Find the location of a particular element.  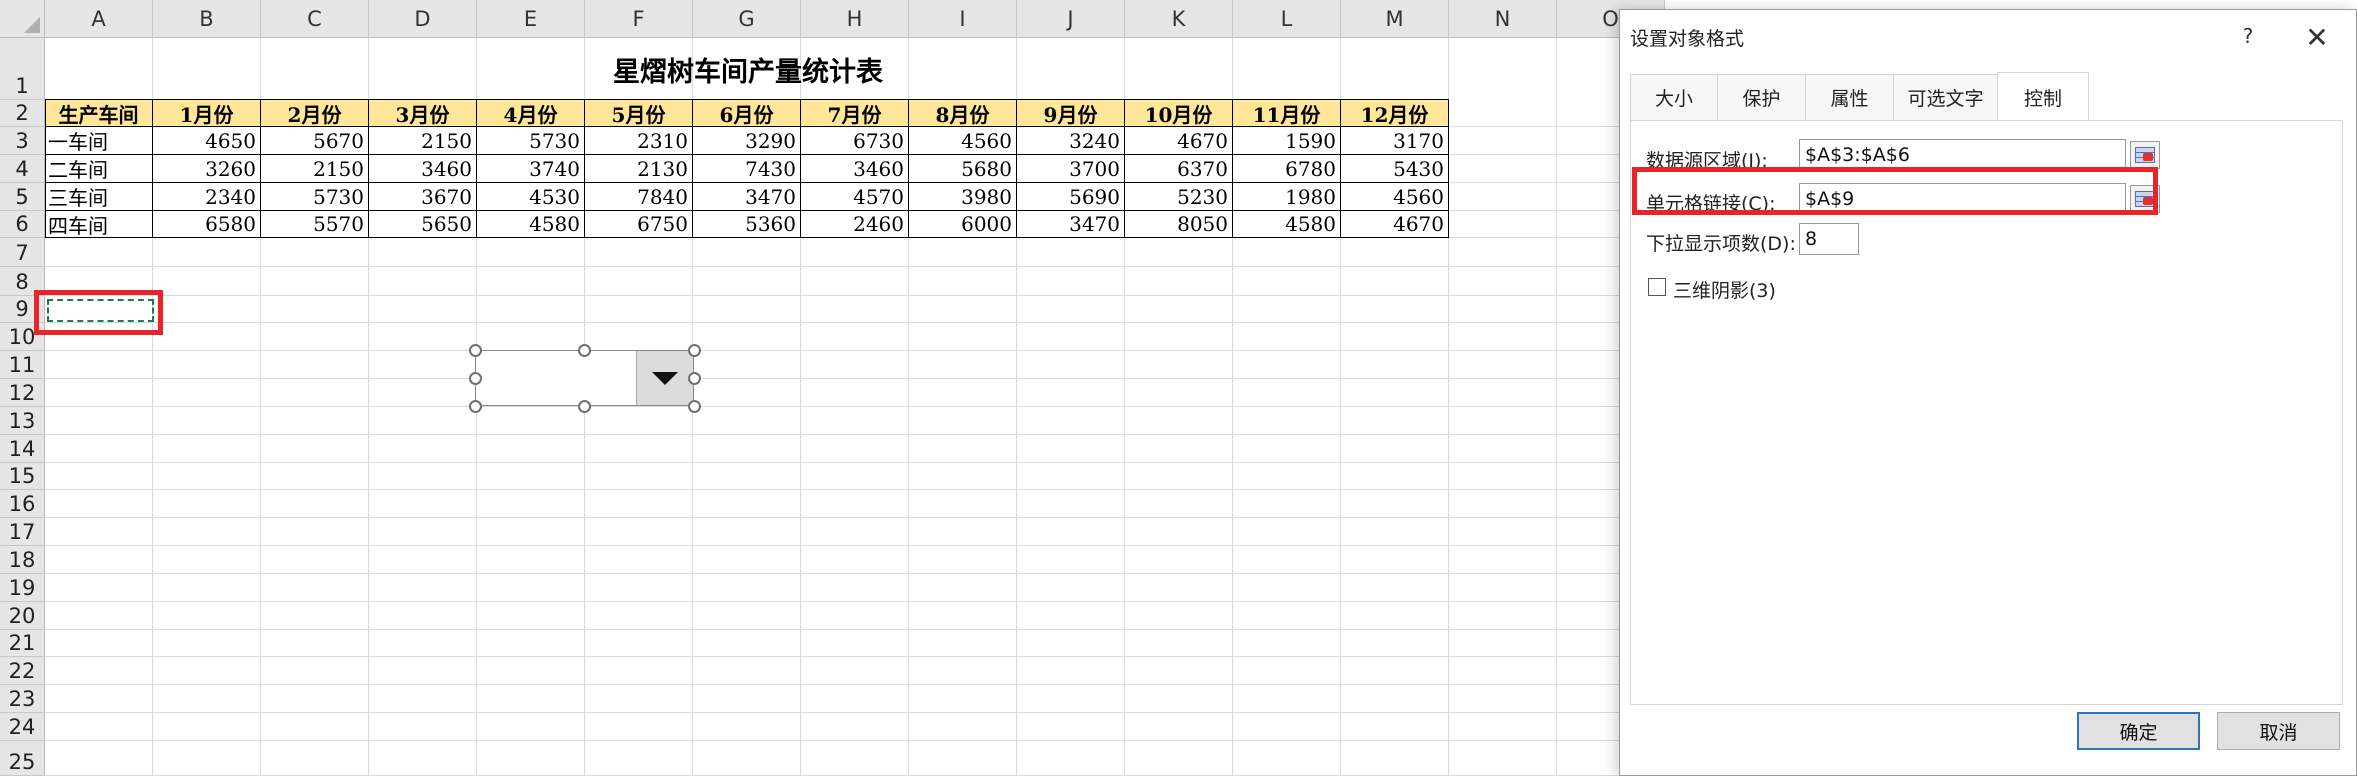

row-header-12: 12 is located at coordinates (22, 393).